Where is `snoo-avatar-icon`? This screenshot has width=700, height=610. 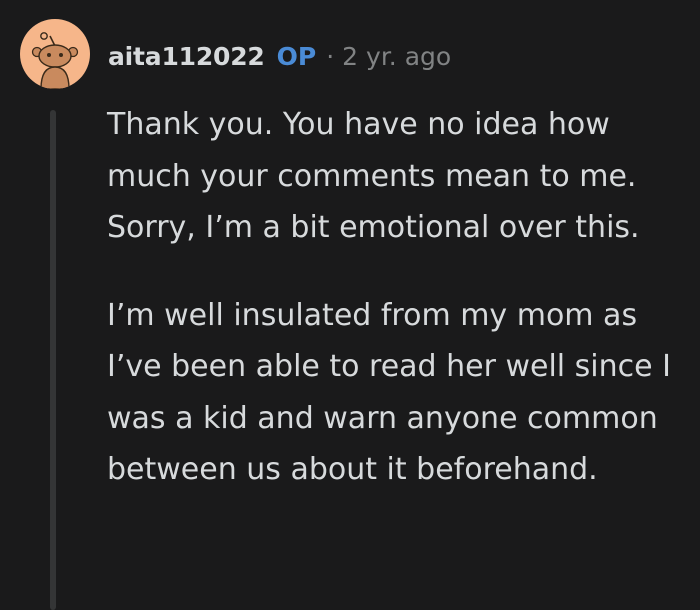
snoo-avatar-icon is located at coordinates (55, 60).